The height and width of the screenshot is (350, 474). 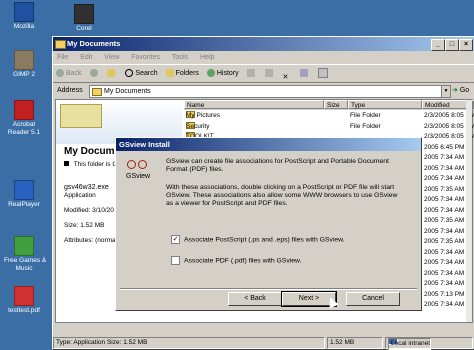 I want to click on menu-edit: Edit, so click(x=86, y=57).